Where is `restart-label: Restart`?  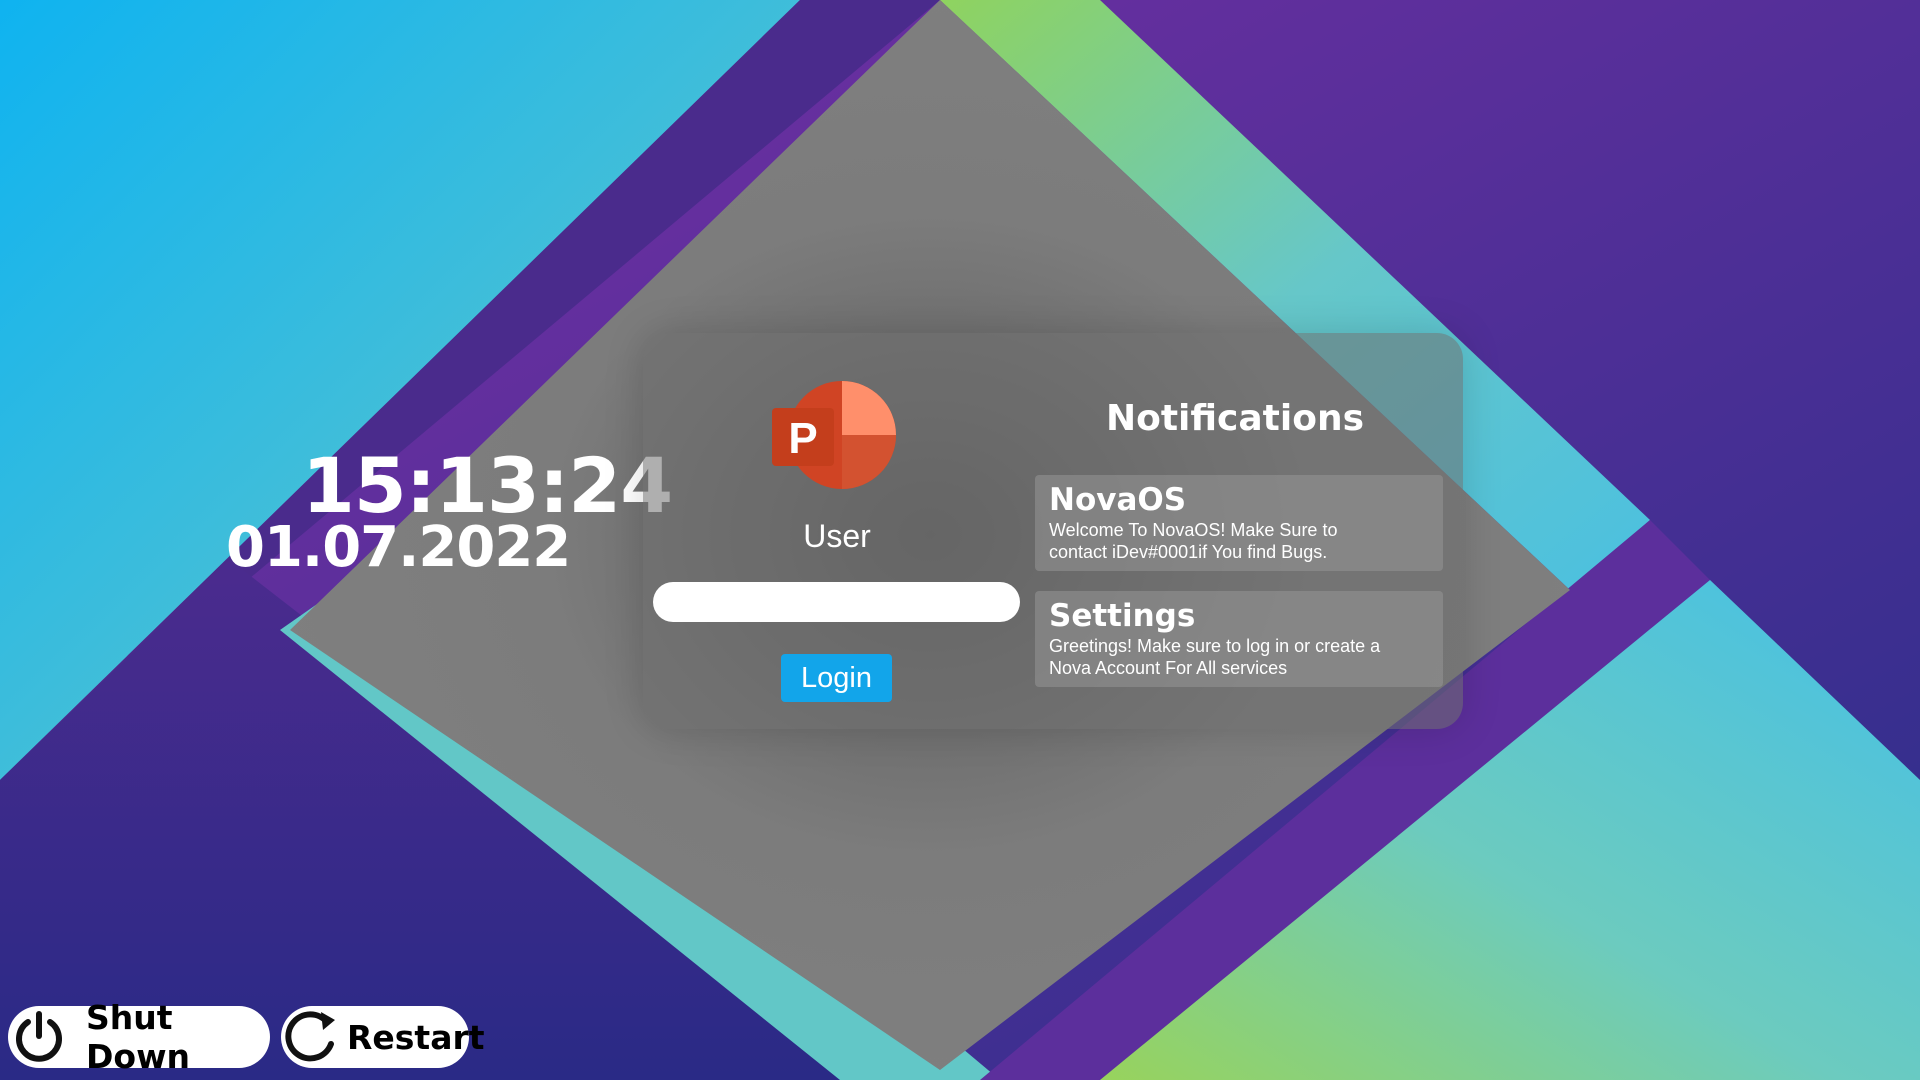 restart-label: Restart is located at coordinates (416, 1037).